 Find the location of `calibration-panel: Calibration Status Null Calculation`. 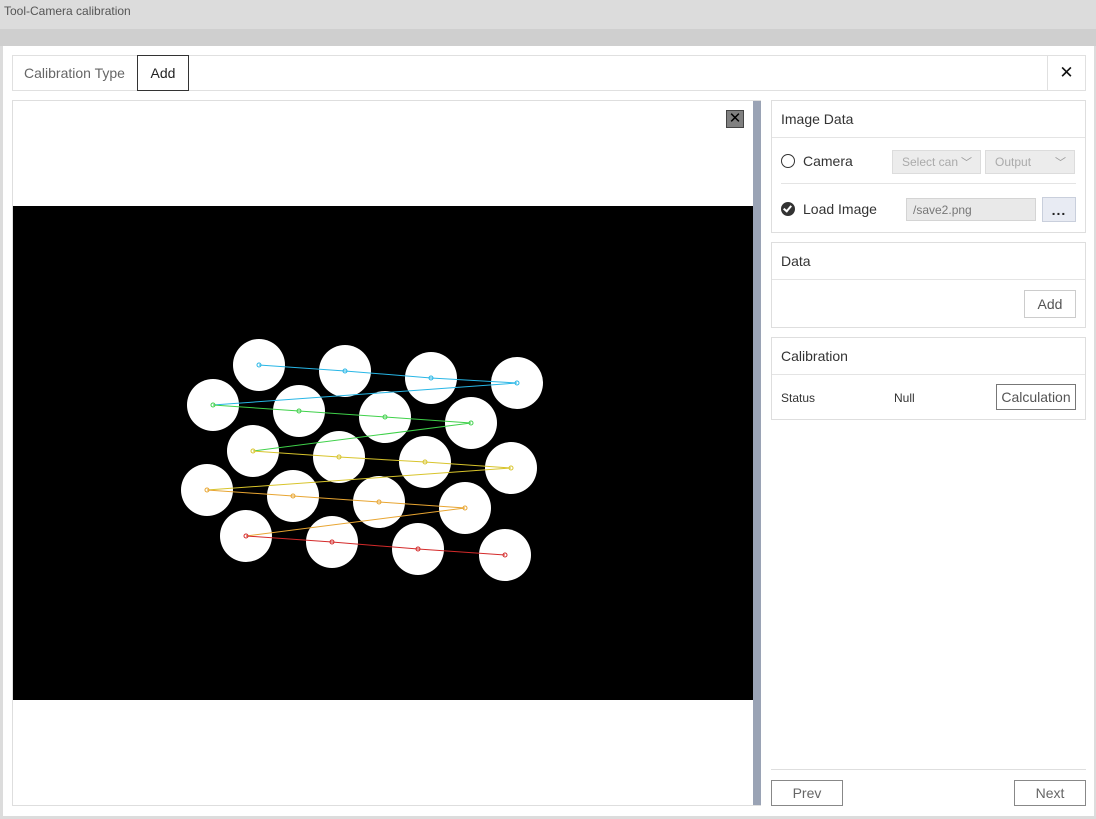

calibration-panel: Calibration Status Null Calculation is located at coordinates (928, 378).